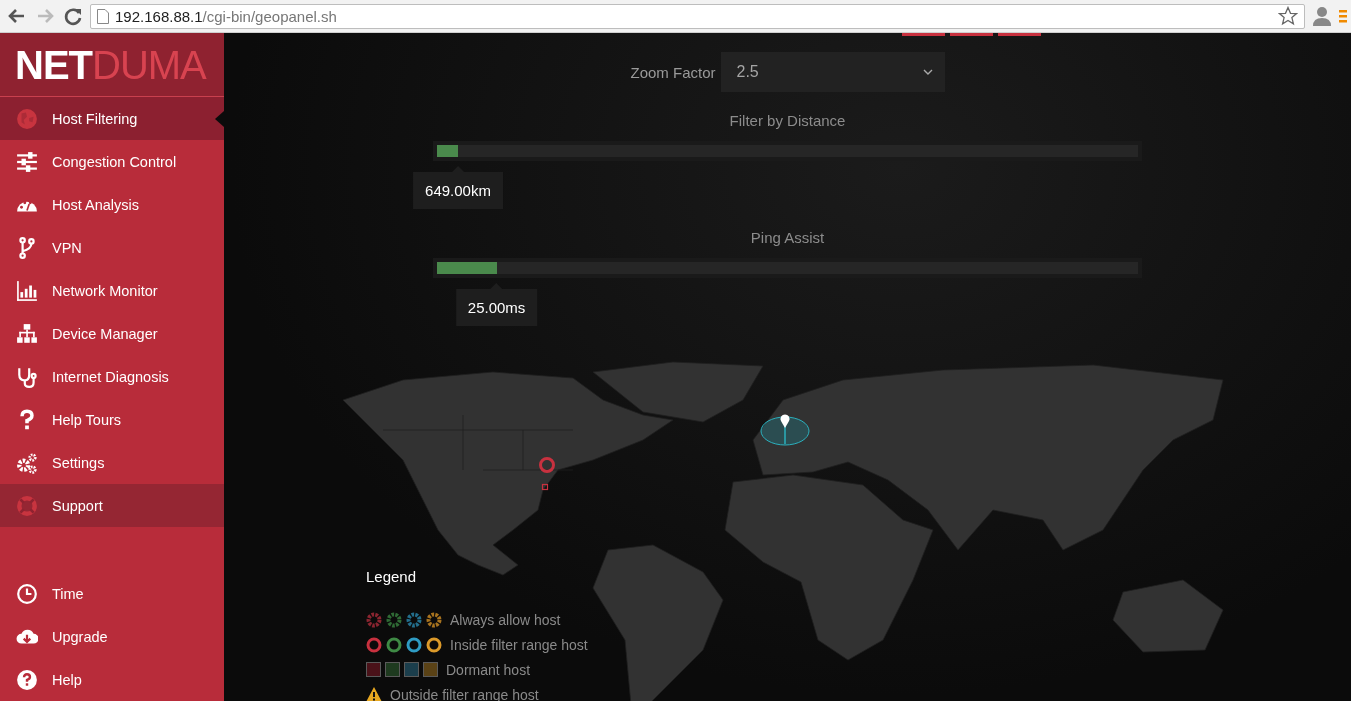 Image resolution: width=1351 pixels, height=701 pixels. What do you see at coordinates (27, 247) in the screenshot?
I see `branch-icon` at bounding box center [27, 247].